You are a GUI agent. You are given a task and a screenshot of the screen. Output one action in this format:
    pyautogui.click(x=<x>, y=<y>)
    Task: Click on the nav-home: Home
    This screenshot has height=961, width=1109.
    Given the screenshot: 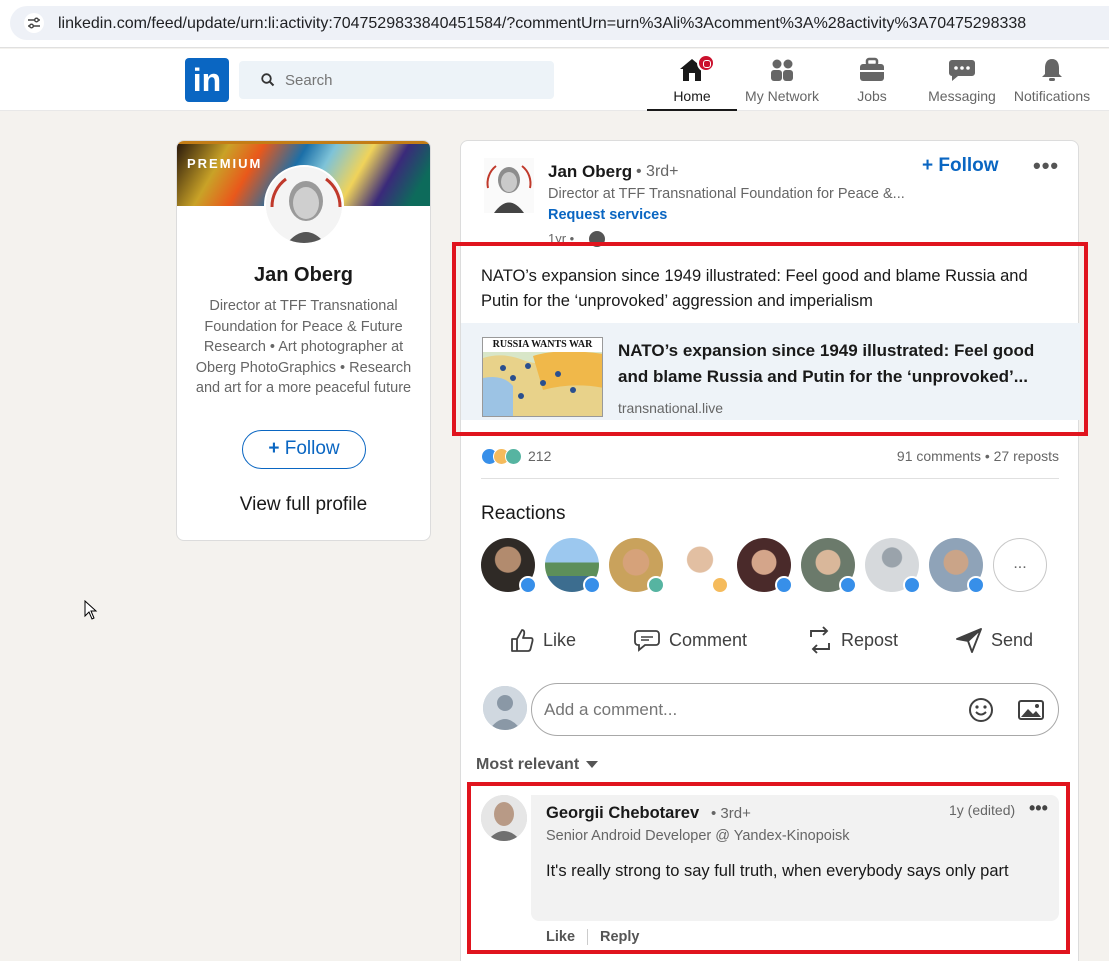 What is the action you would take?
    pyautogui.click(x=692, y=80)
    